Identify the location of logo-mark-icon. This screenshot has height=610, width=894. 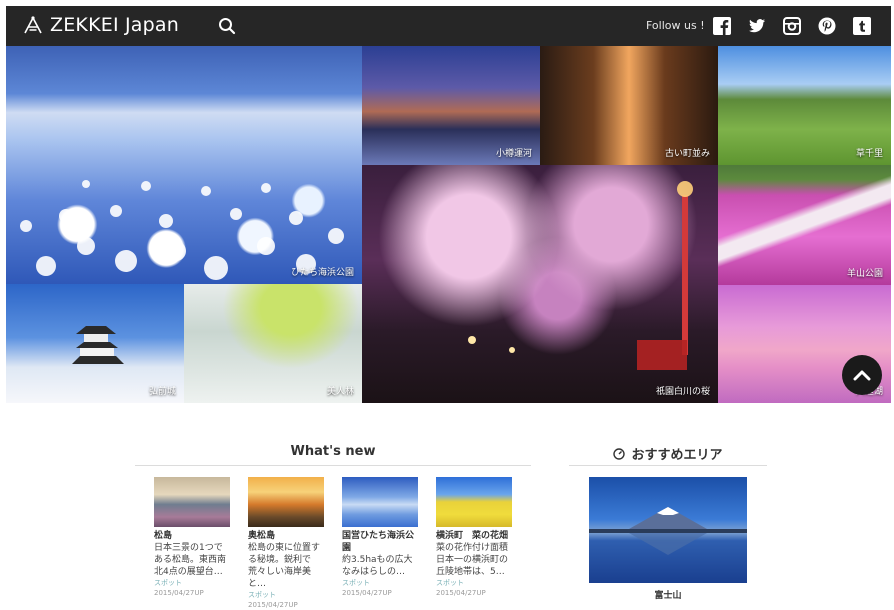
(33, 25).